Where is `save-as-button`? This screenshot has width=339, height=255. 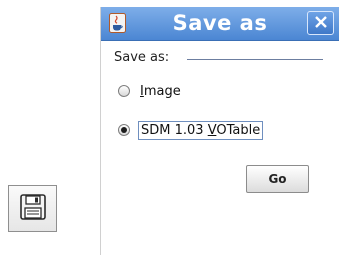 save-as-button is located at coordinates (32, 208).